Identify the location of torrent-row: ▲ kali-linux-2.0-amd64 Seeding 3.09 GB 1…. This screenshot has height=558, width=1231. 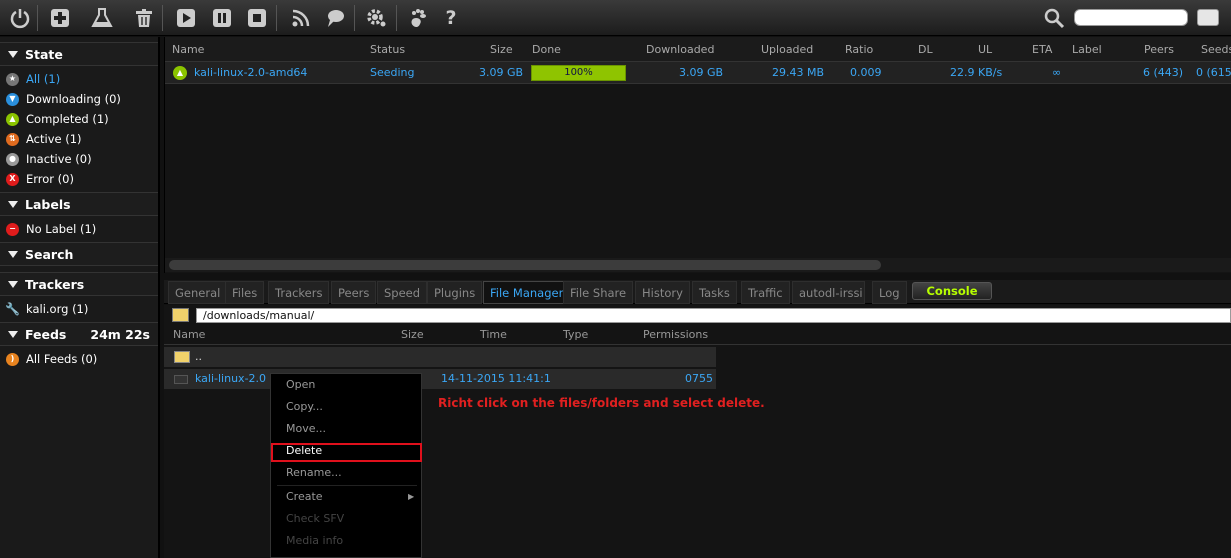
(698, 73).